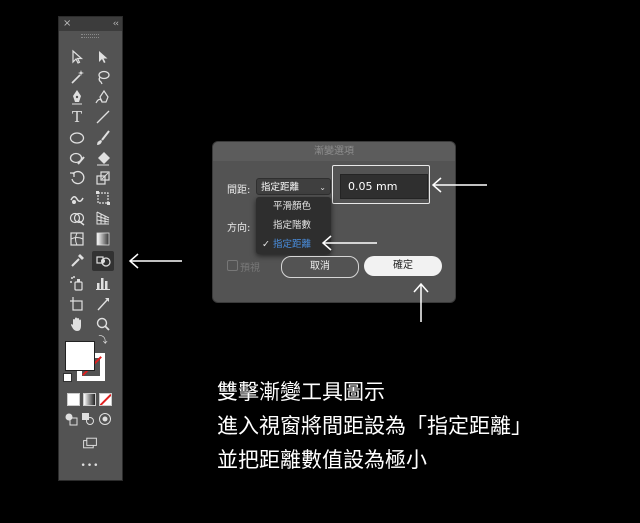  What do you see at coordinates (77, 239) in the screenshot?
I see `mesh-tool-icon` at bounding box center [77, 239].